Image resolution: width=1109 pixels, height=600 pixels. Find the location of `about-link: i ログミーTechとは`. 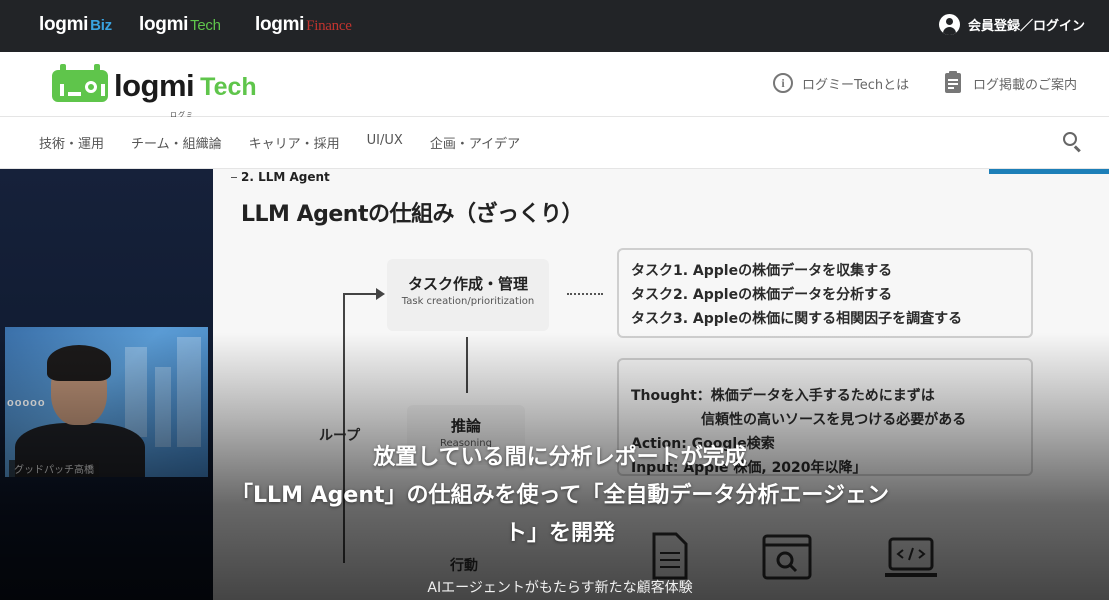

about-link: i ログミーTechとは is located at coordinates (841, 83).